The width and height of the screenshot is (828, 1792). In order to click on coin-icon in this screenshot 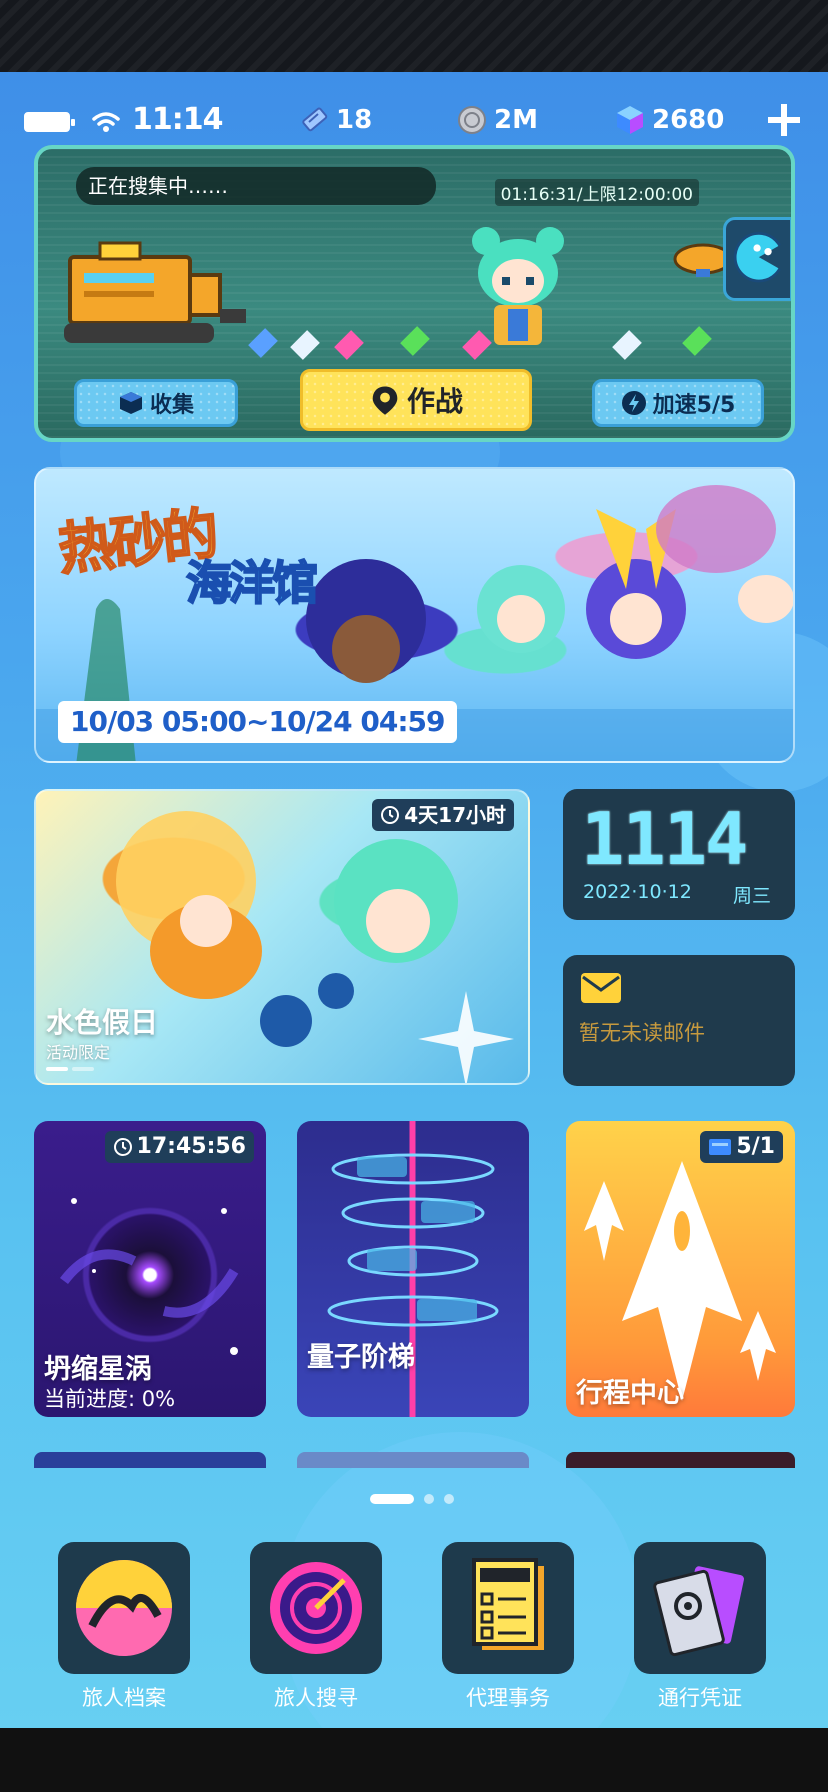, I will do `click(472, 120)`.